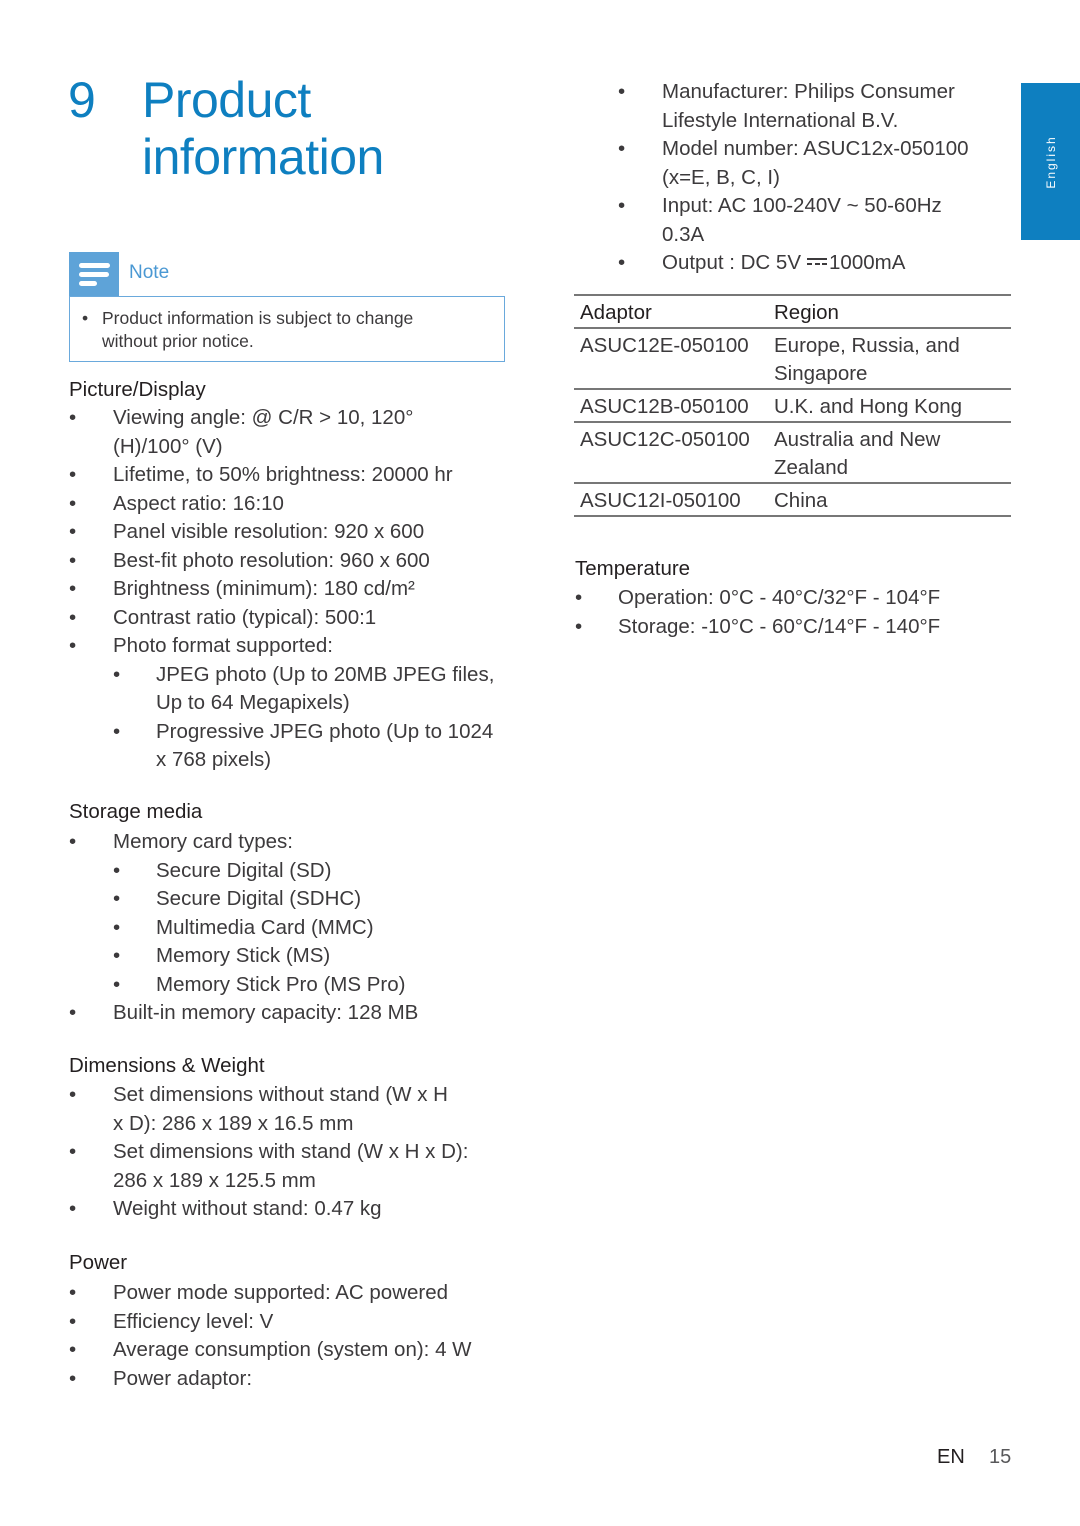 Image resolution: width=1080 pixels, height=1526 pixels. I want to click on footer-language: EN, so click(951, 1457).